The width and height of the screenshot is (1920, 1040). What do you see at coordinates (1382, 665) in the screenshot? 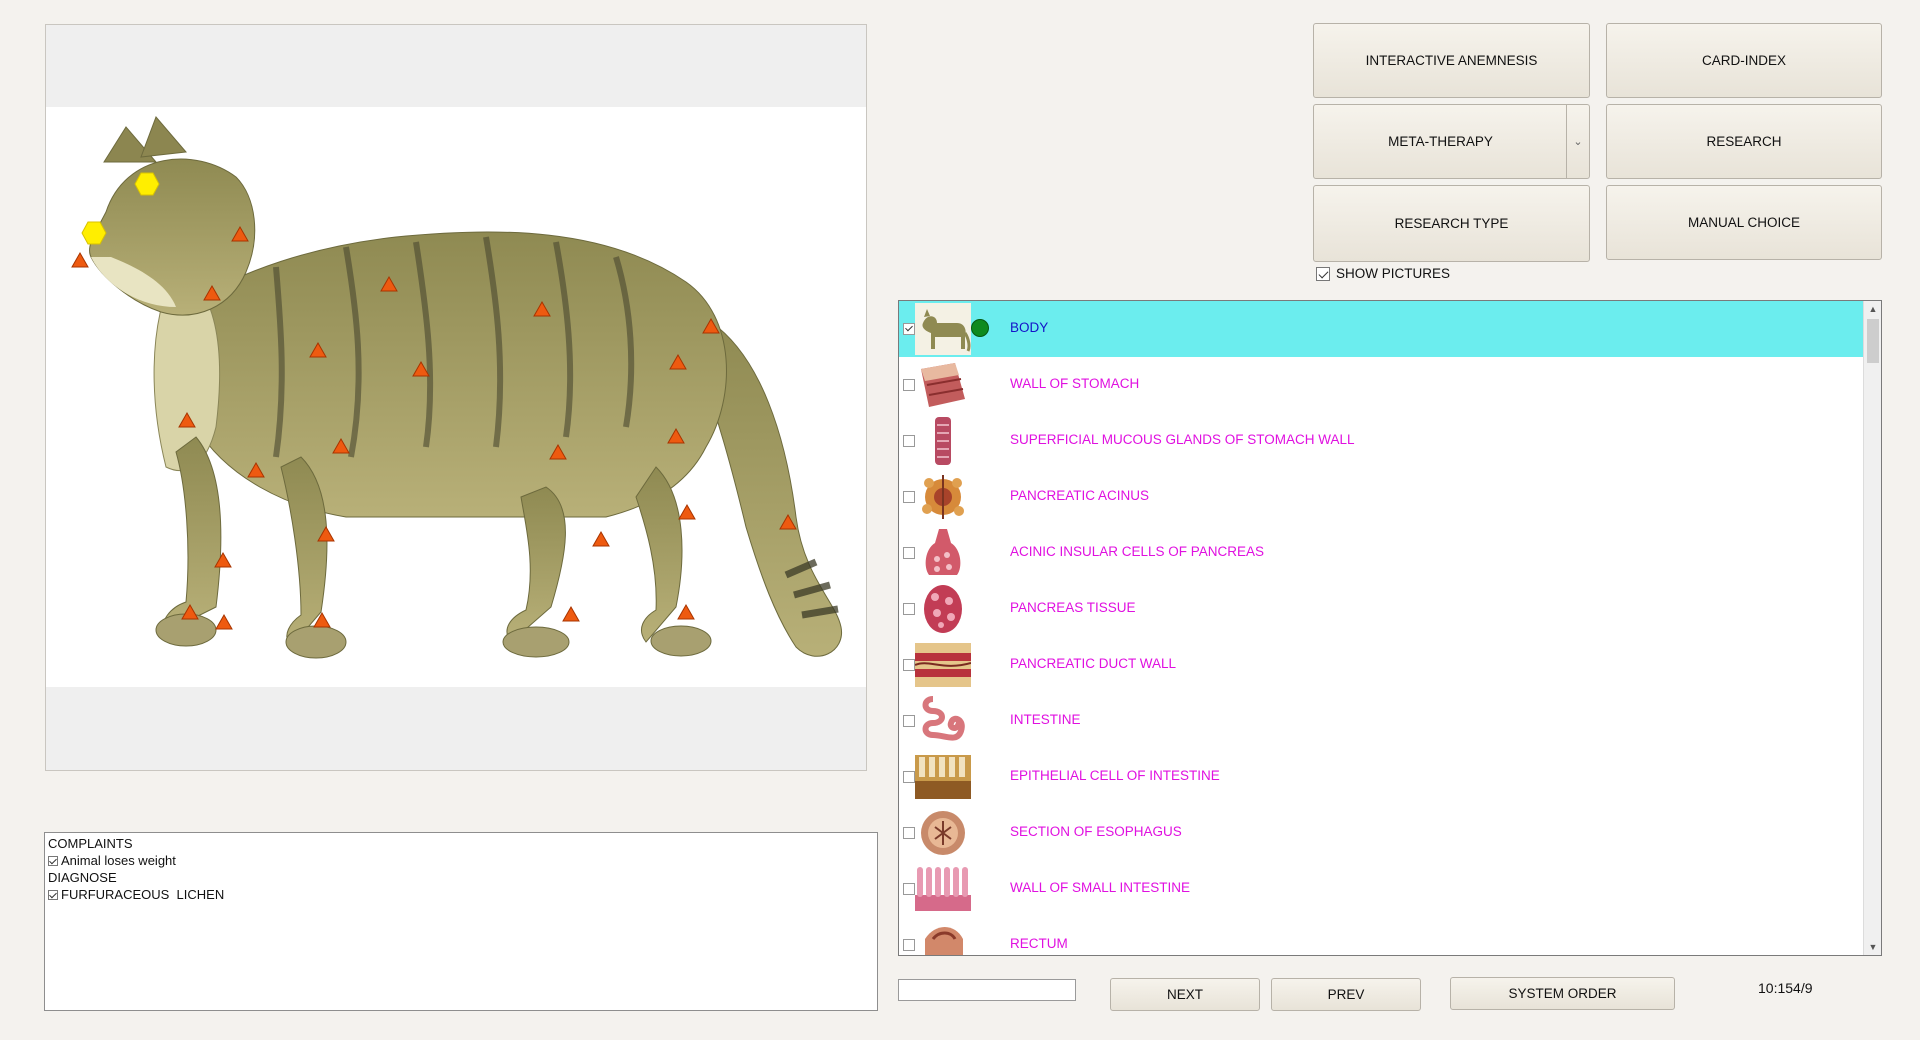
I see `list-item: PANCREATIC DUCT WALL` at bounding box center [1382, 665].